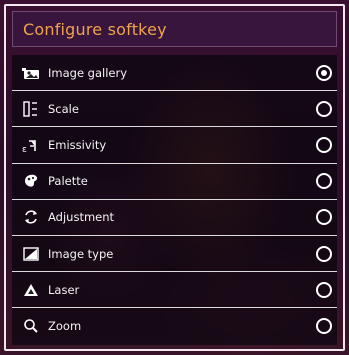 The image size is (349, 355). What do you see at coordinates (174, 290) in the screenshot?
I see `option-laser: Laser` at bounding box center [174, 290].